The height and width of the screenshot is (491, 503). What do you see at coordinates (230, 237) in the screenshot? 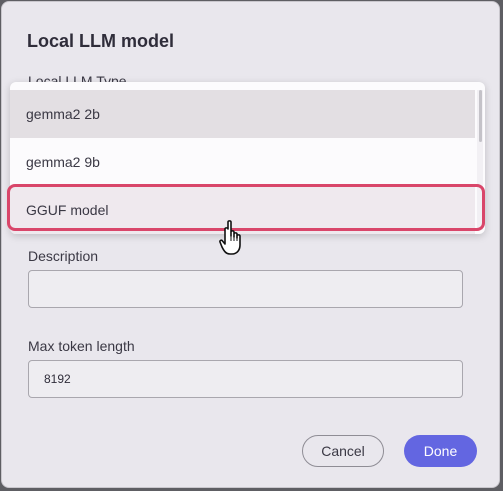
I see `hand-pointer-icon` at bounding box center [230, 237].